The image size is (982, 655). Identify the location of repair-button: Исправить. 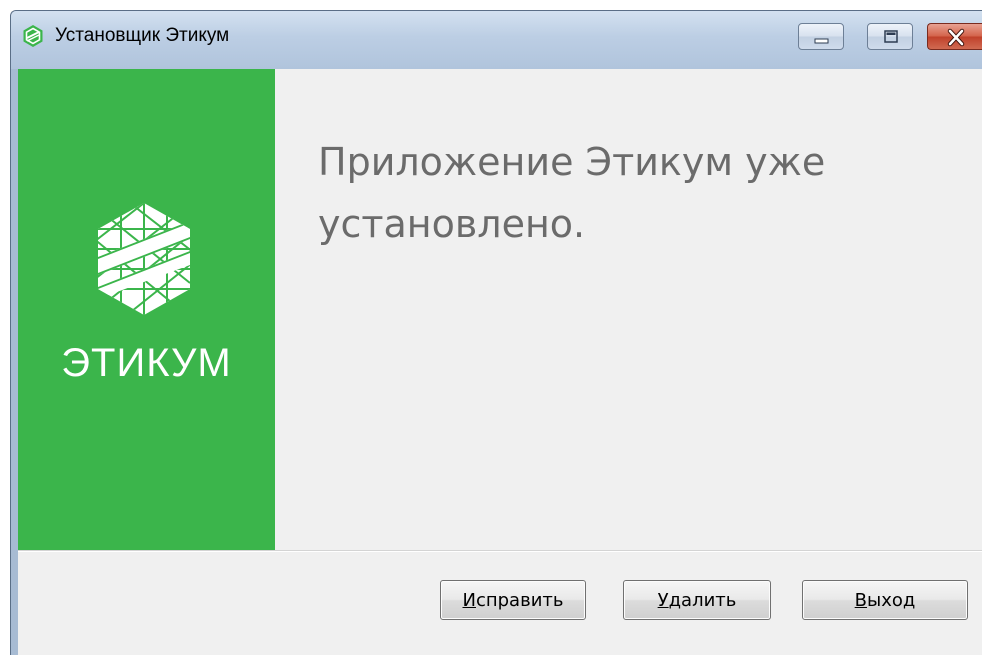
(513, 600).